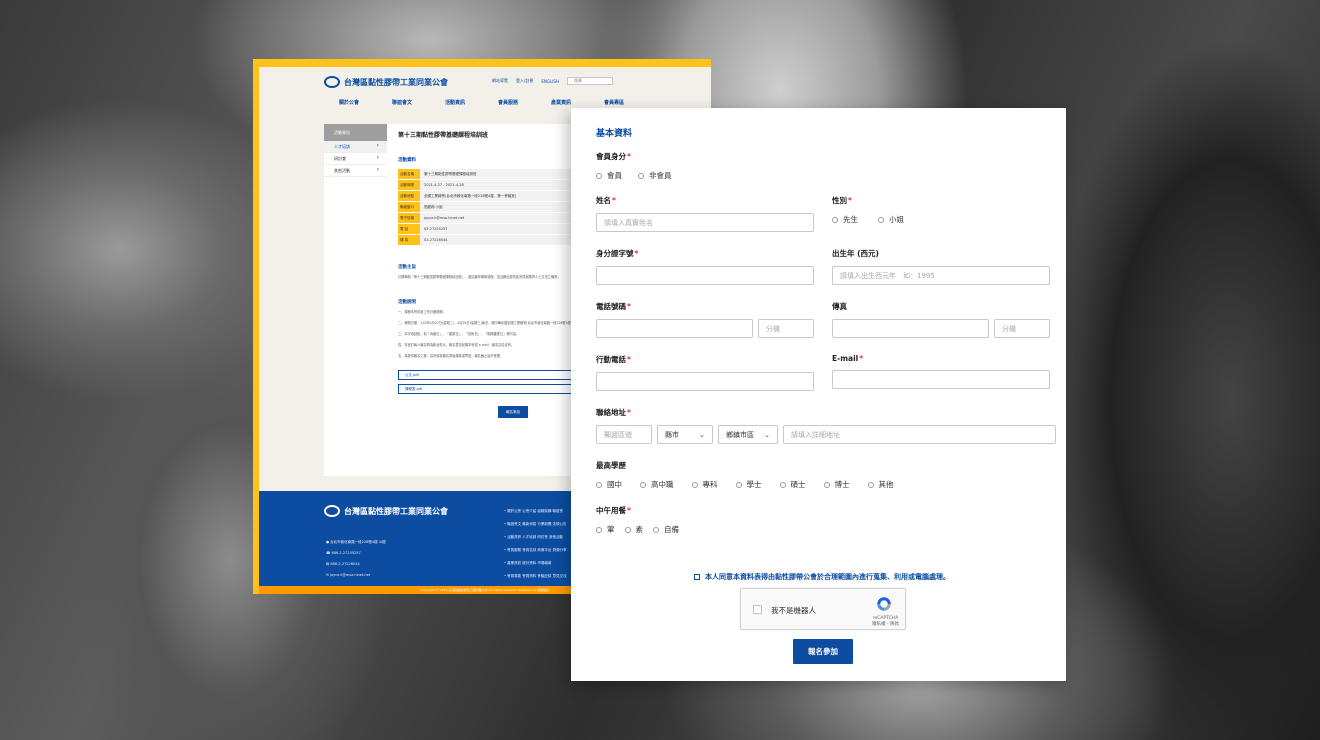  Describe the element at coordinates (705, 275) in the screenshot. I see `id-number-input` at that location.